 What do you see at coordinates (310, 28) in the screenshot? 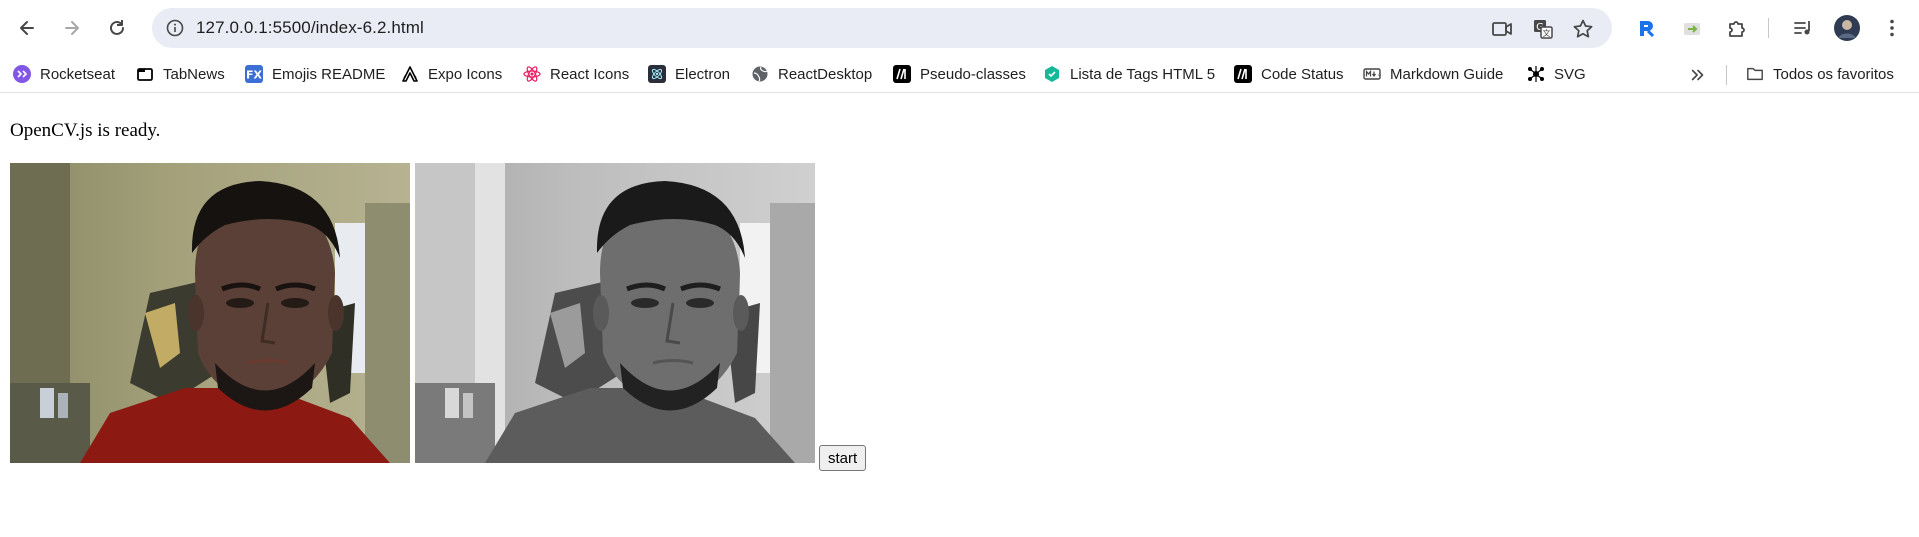
I see `url-text: 127.0.0.1:5500/index-6.2.html` at bounding box center [310, 28].